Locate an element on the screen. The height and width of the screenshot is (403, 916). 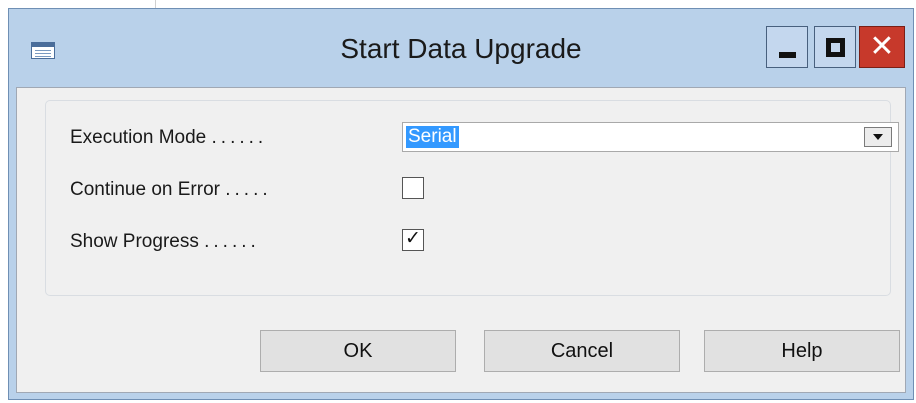
continue-on-error-label: Continue on Error is located at coordinates (145, 189).